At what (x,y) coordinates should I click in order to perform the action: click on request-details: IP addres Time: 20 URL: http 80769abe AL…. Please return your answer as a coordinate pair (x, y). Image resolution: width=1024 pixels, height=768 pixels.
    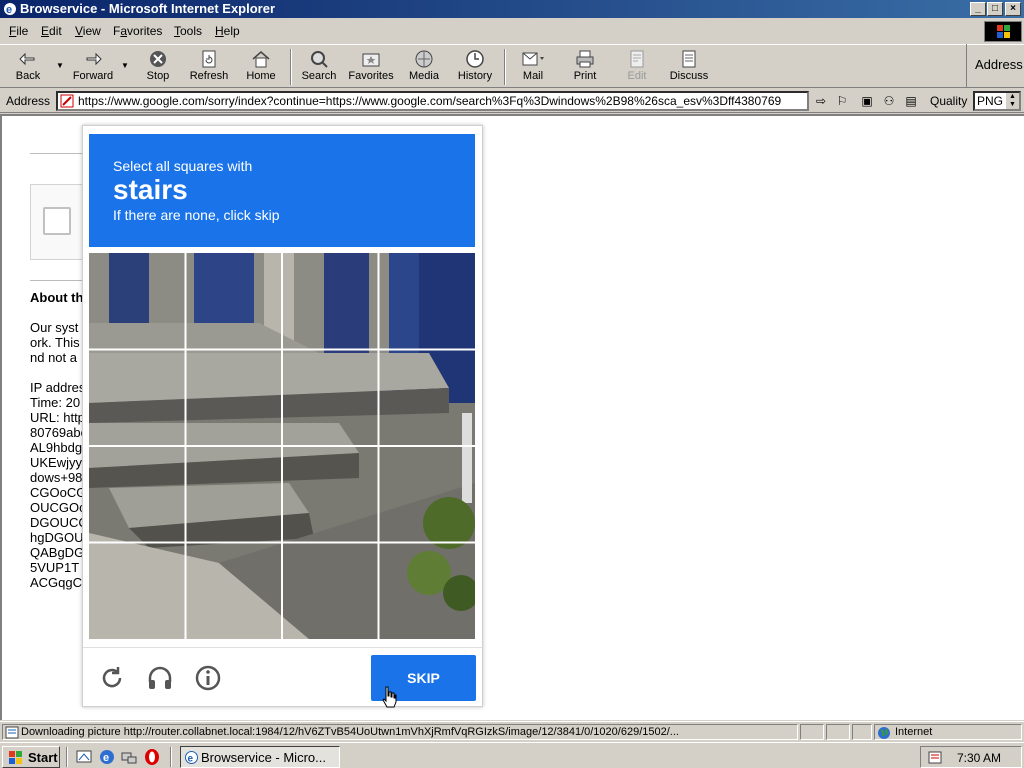
    Looking at the image, I should click on (59, 485).